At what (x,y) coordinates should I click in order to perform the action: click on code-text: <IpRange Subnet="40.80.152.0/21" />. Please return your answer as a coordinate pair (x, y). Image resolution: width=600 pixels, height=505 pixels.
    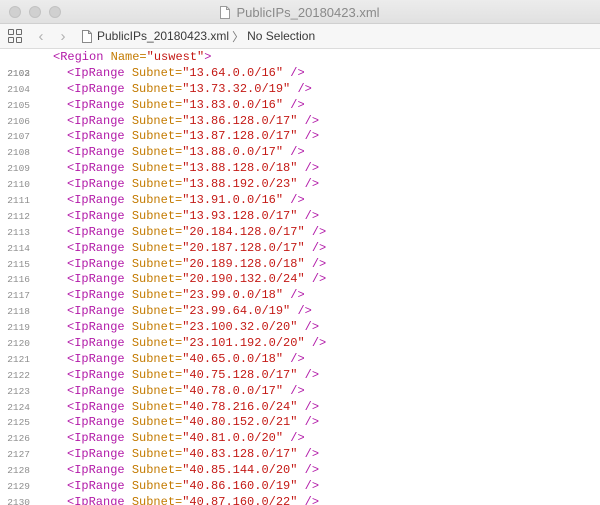
    Looking at the image, I should click on (193, 423).